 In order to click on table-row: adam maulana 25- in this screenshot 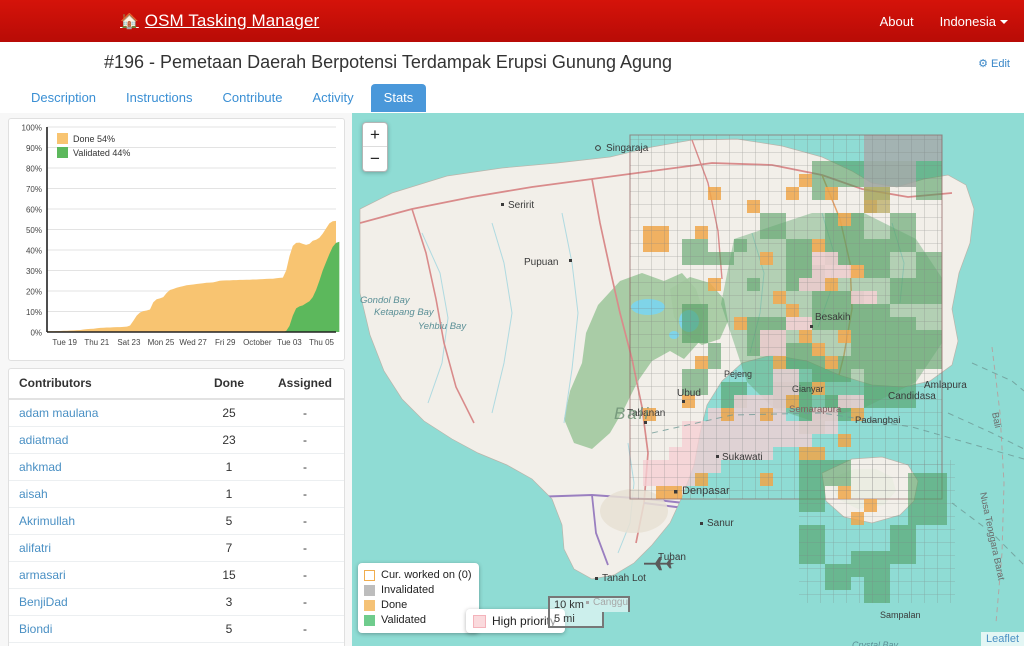, I will do `click(176, 413)`.